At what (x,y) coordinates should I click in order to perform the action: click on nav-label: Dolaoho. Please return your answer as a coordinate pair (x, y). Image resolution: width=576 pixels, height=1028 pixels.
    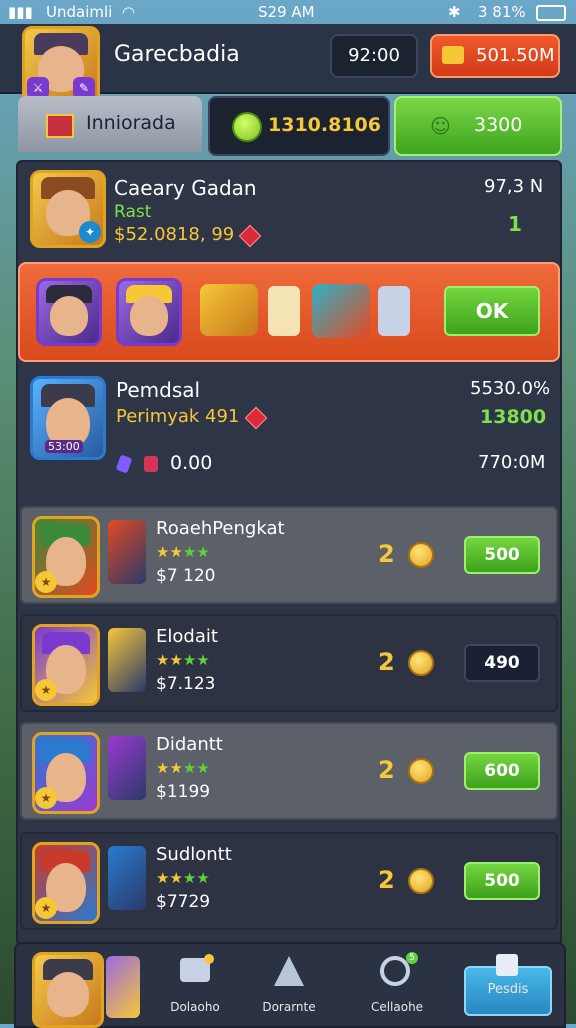
    Looking at the image, I should click on (195, 1007).